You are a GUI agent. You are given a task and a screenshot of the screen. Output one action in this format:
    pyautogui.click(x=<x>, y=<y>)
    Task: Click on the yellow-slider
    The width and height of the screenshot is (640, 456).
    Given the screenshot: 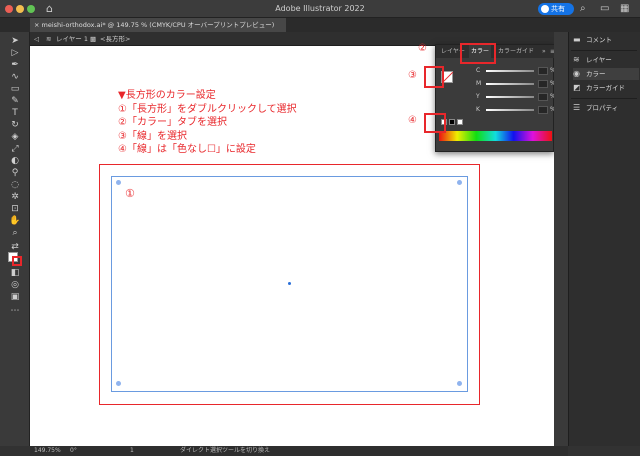 What is the action you would take?
    pyautogui.click(x=510, y=97)
    